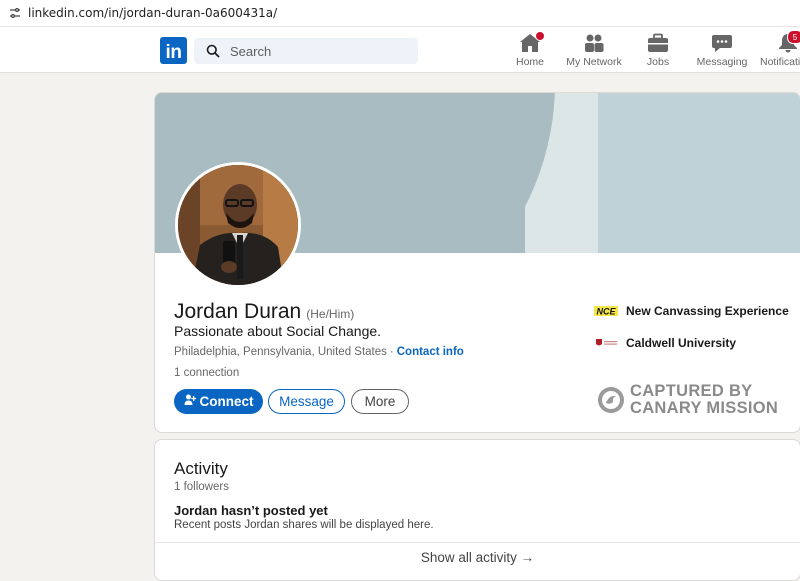 The width and height of the screenshot is (800, 581). Describe the element at coordinates (206, 373) in the screenshot. I see `connections-count: 1 connection` at that location.